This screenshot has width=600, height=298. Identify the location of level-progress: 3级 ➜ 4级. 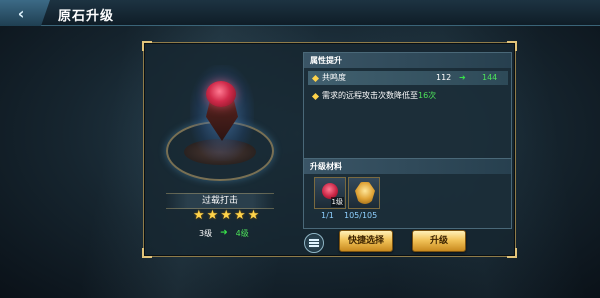
(224, 233).